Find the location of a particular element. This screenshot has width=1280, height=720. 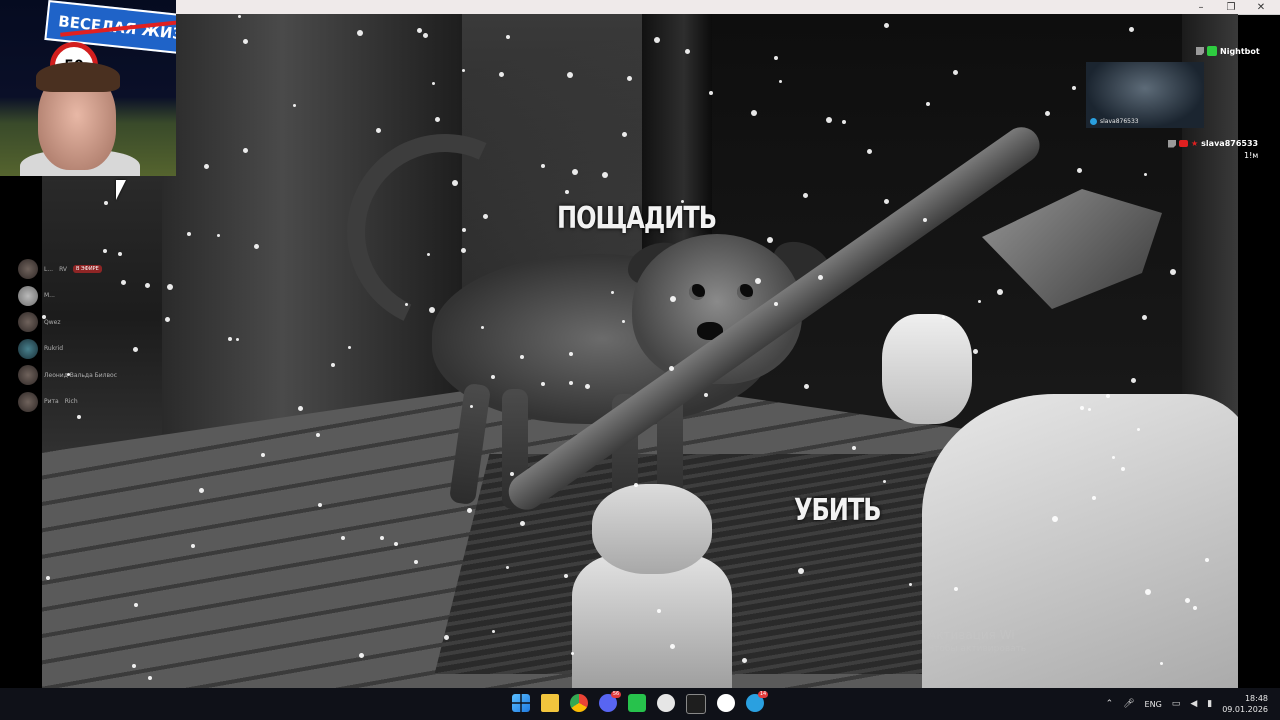

kill-choice: УБИТЬ is located at coordinates (838, 510).